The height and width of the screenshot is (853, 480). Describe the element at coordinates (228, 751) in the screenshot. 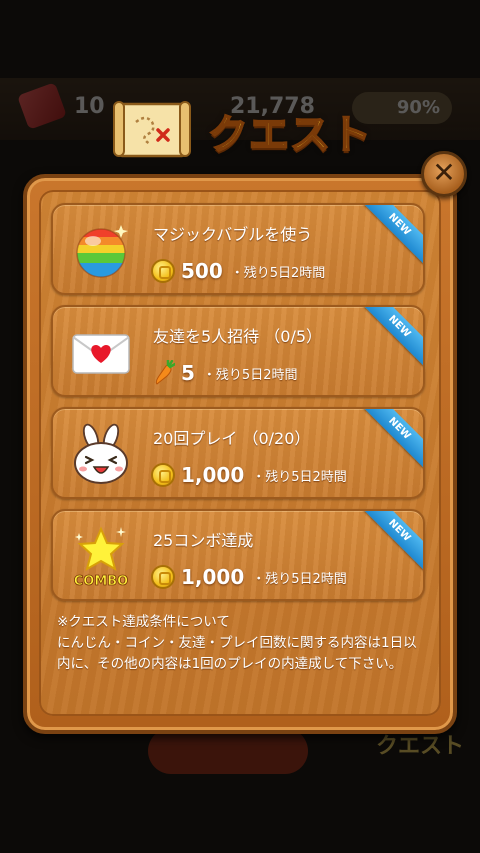

I see `background-play-button` at that location.